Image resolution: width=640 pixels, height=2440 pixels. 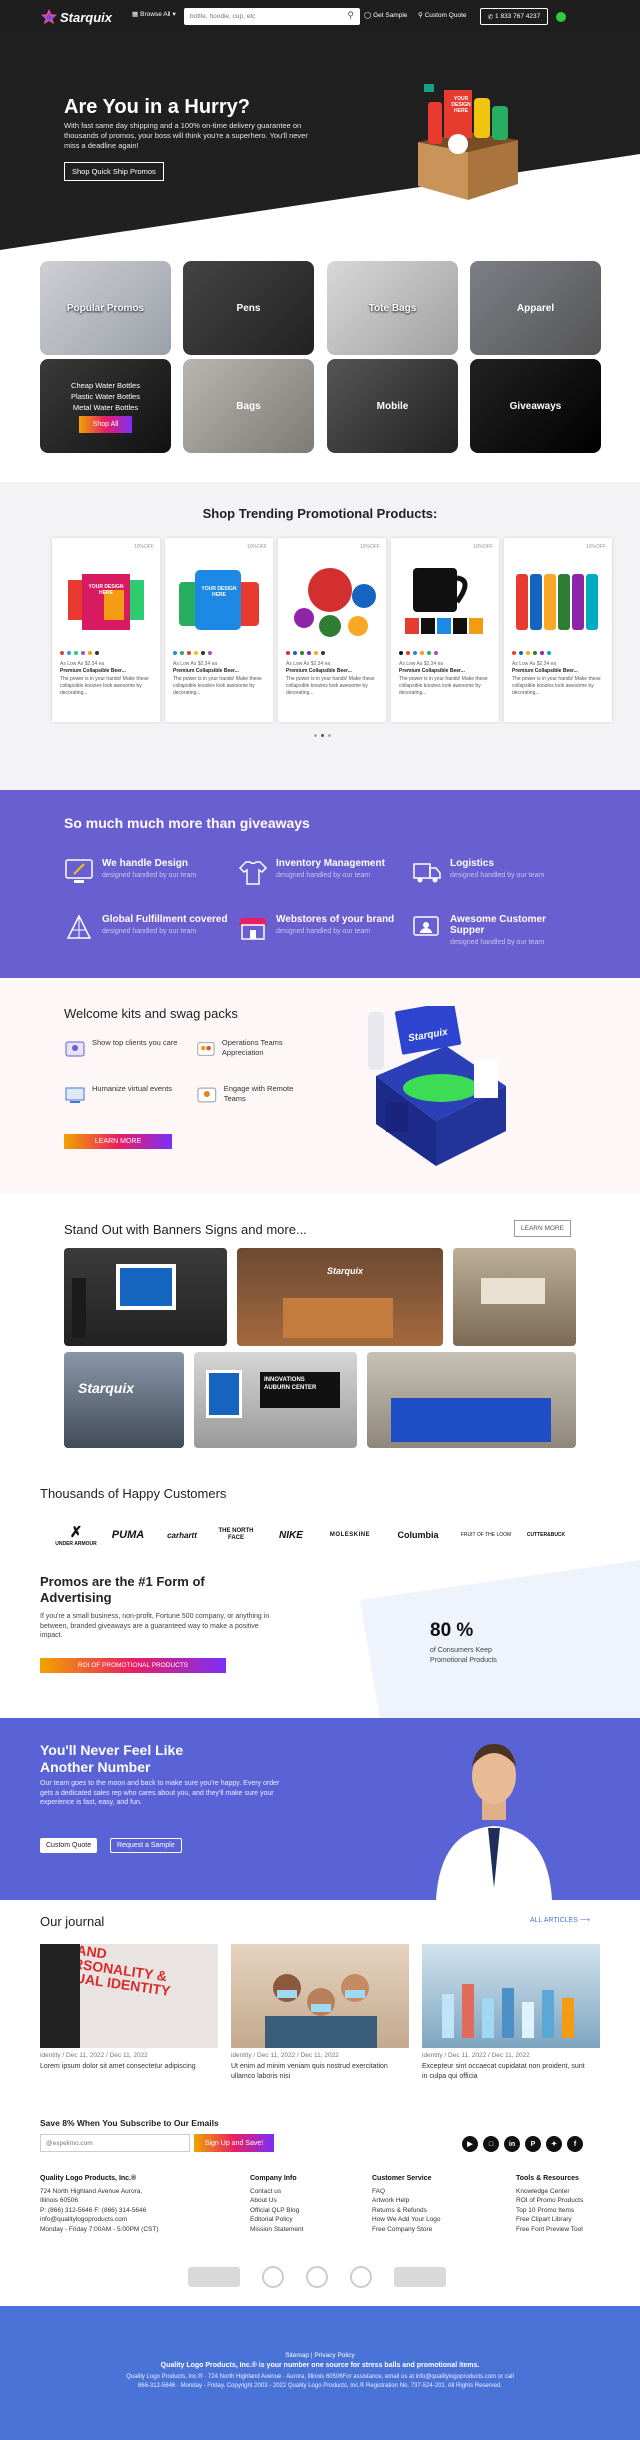 What do you see at coordinates (248, 406) in the screenshot?
I see `category-tile-bags: Bags` at bounding box center [248, 406].